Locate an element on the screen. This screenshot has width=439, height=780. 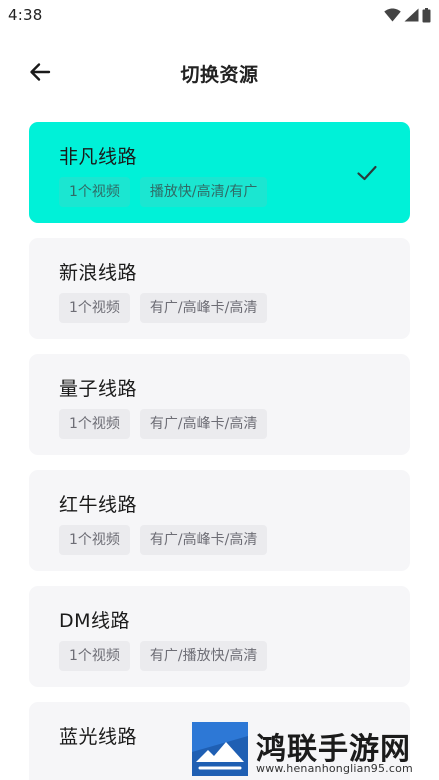
status-time: 4:38 is located at coordinates (25, 15).